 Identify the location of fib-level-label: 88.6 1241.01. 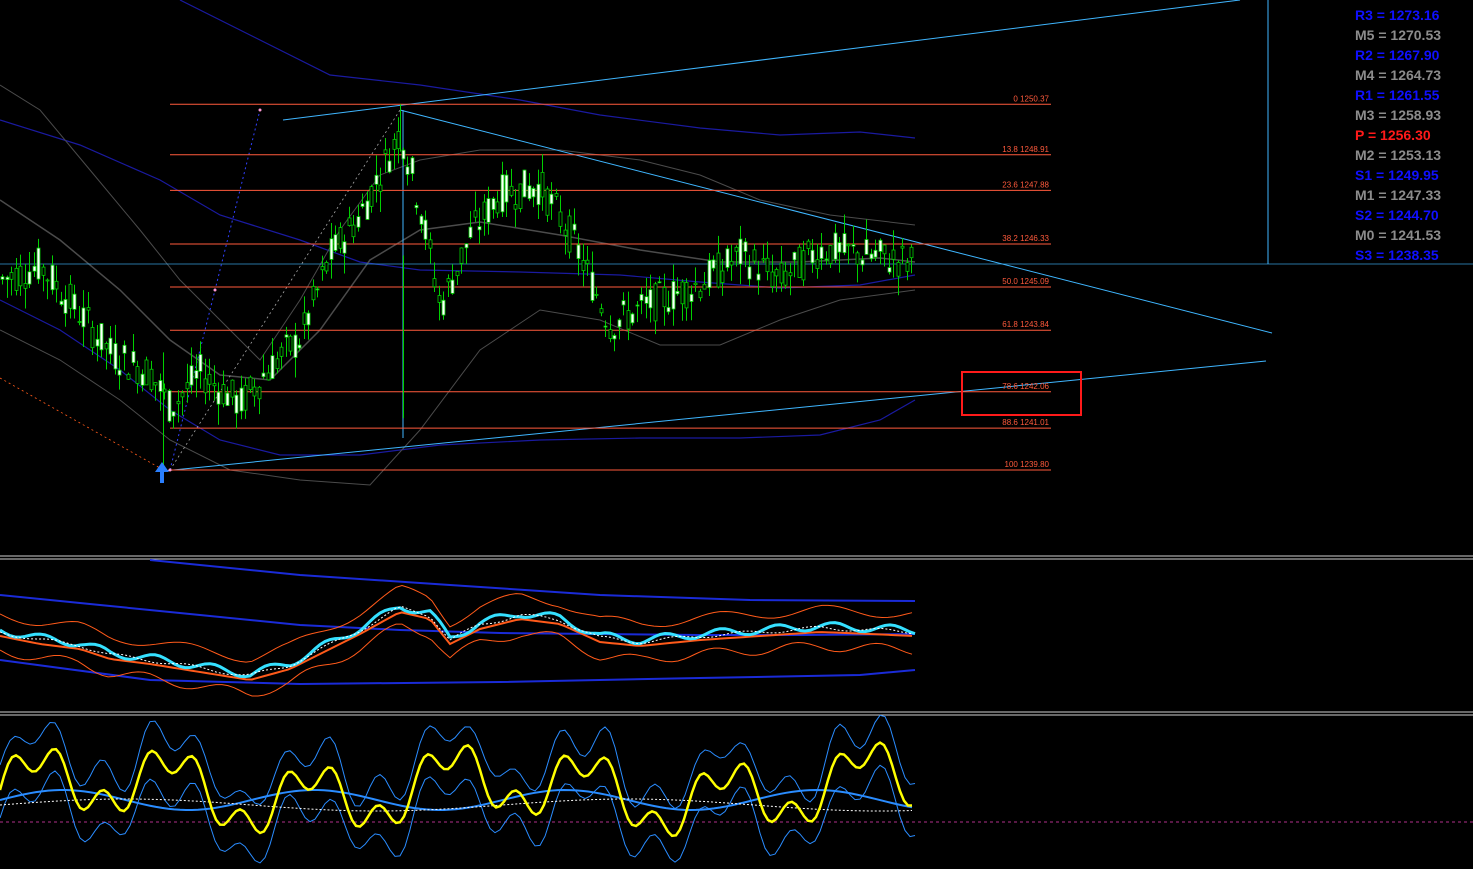
(1025, 422).